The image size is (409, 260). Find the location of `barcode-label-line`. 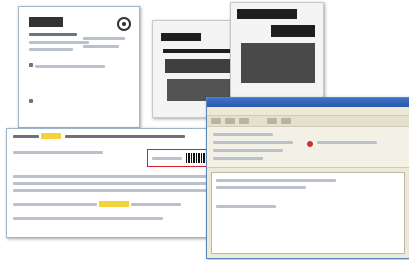

barcode-label-line is located at coordinates (167, 158).